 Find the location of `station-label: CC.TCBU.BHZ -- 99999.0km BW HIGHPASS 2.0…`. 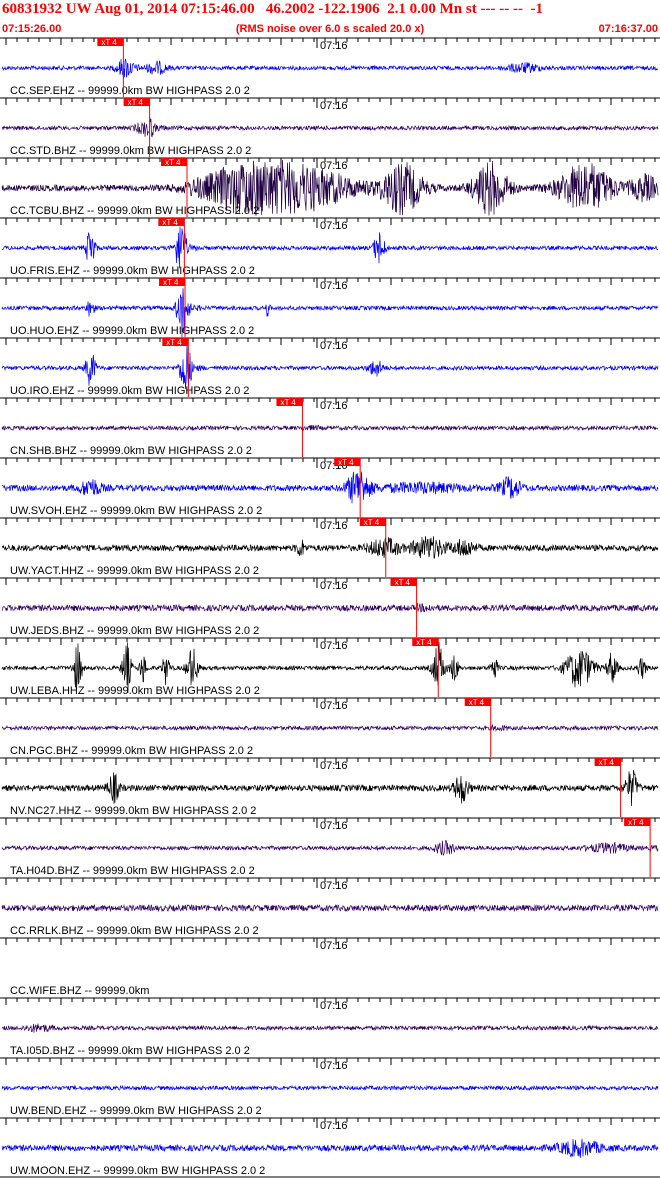

station-label: CC.TCBU.BHZ -- 99999.0km BW HIGHPASS 2.0… is located at coordinates (134, 211).